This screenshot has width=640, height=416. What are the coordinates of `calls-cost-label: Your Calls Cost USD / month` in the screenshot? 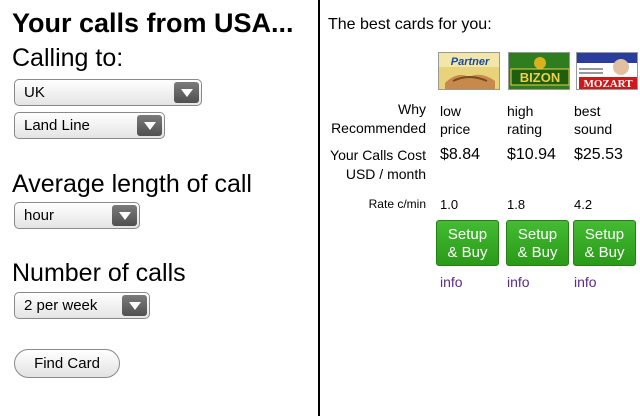 It's located at (378, 164).